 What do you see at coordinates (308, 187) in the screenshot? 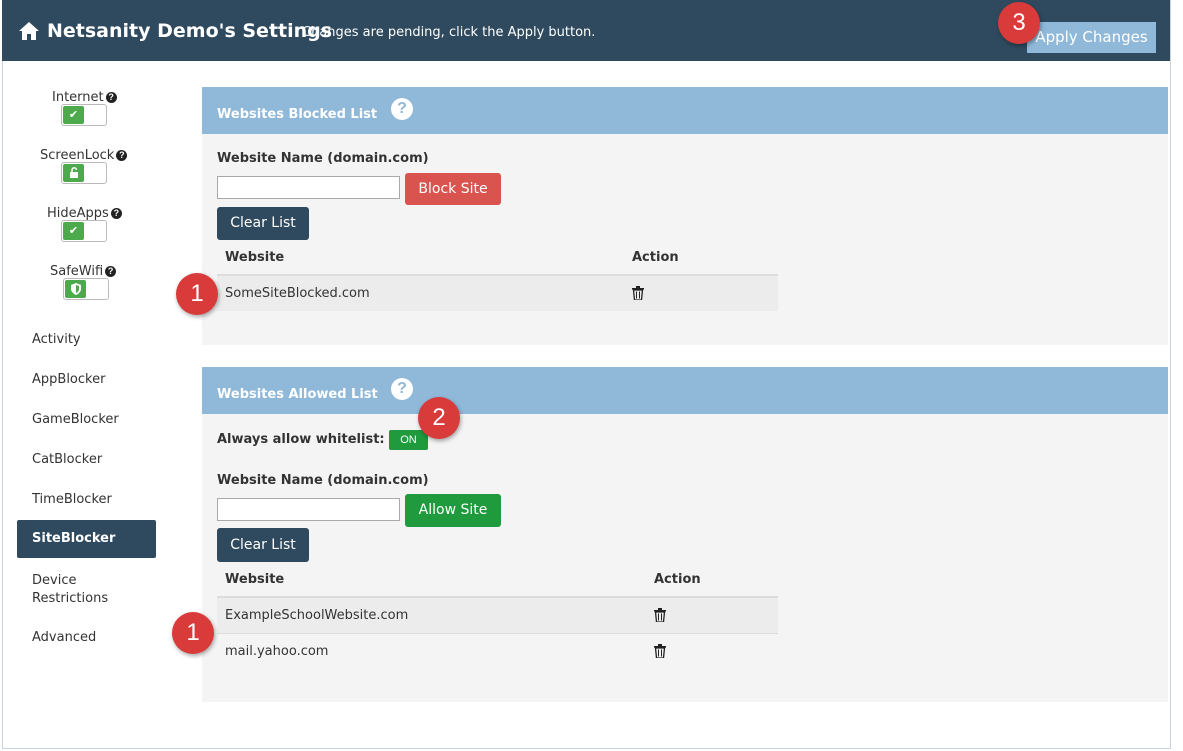
I see `blocked-website-input` at bounding box center [308, 187].